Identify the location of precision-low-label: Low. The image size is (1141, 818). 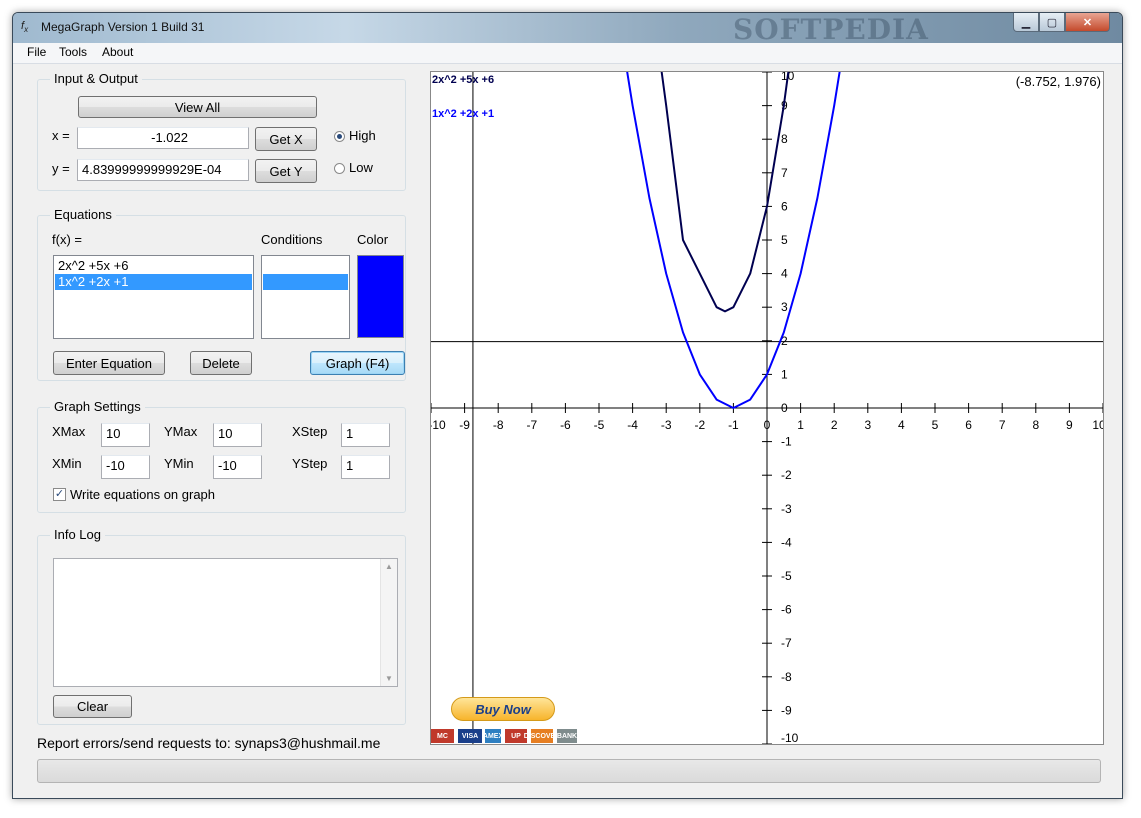
(361, 167).